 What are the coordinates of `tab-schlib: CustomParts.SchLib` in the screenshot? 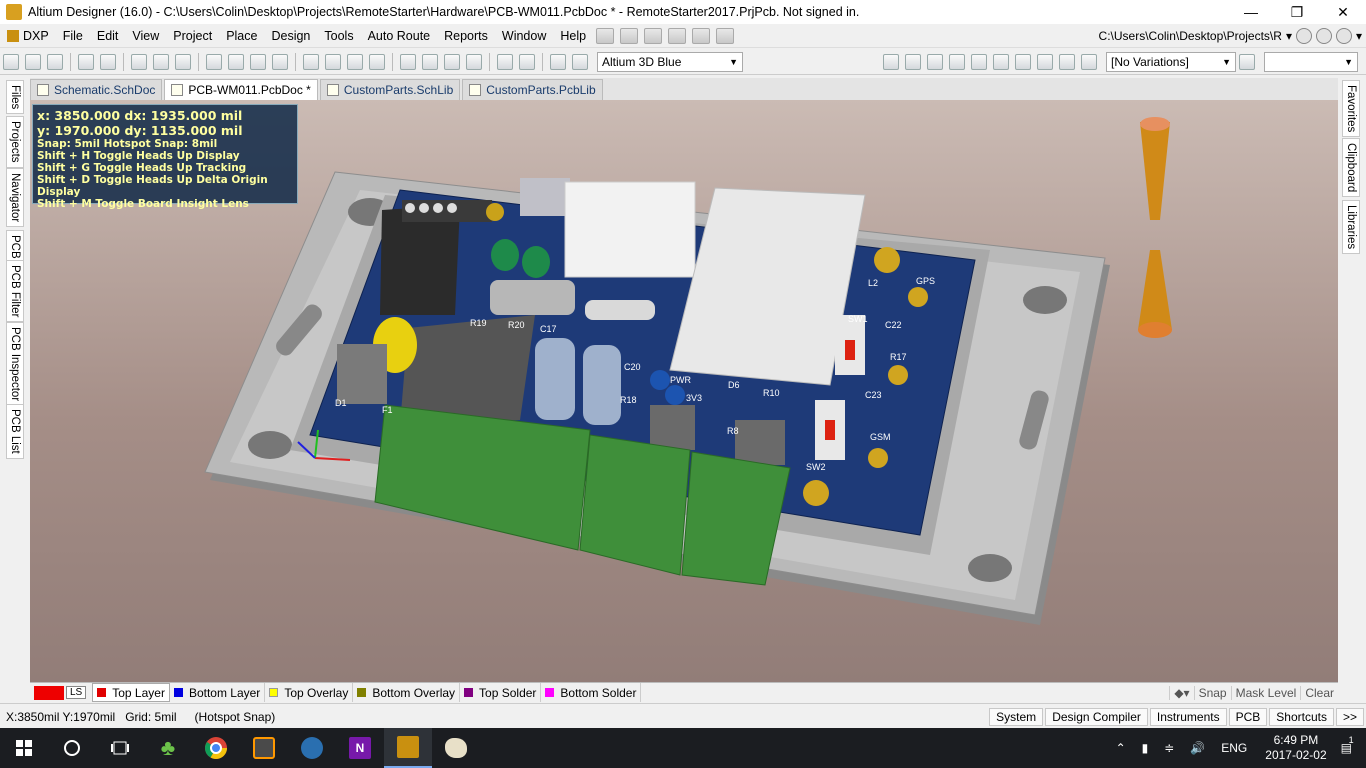 It's located at (390, 89).